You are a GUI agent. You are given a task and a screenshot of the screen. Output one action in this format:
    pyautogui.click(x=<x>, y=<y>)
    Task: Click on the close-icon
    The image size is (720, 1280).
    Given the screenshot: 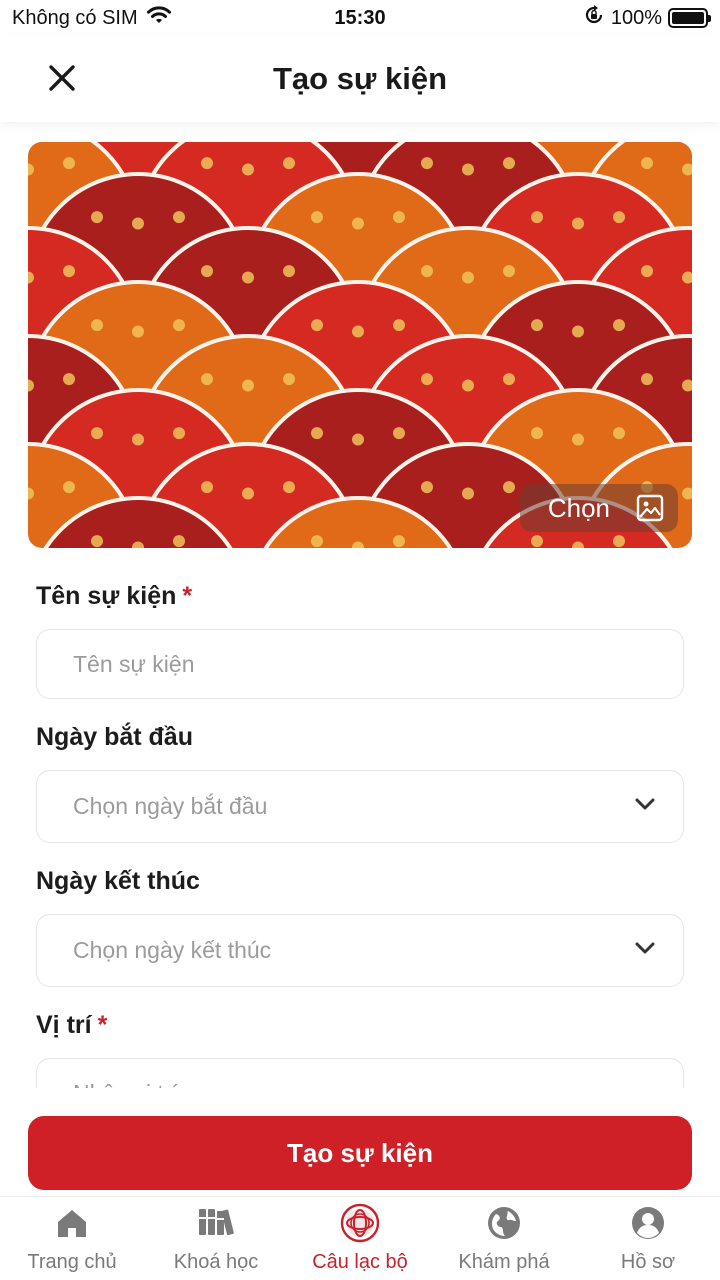 What is the action you would take?
    pyautogui.click(x=62, y=80)
    